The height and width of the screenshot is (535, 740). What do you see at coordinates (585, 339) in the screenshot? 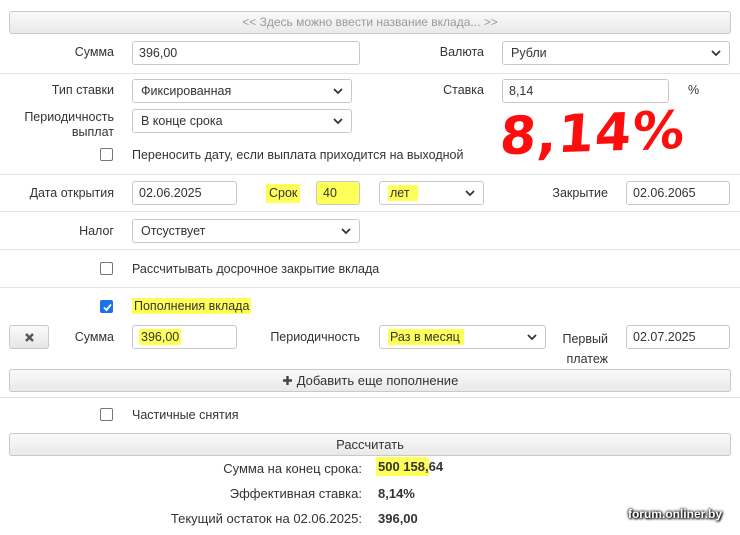
I see `first-payment-label-line1: Первый` at bounding box center [585, 339].